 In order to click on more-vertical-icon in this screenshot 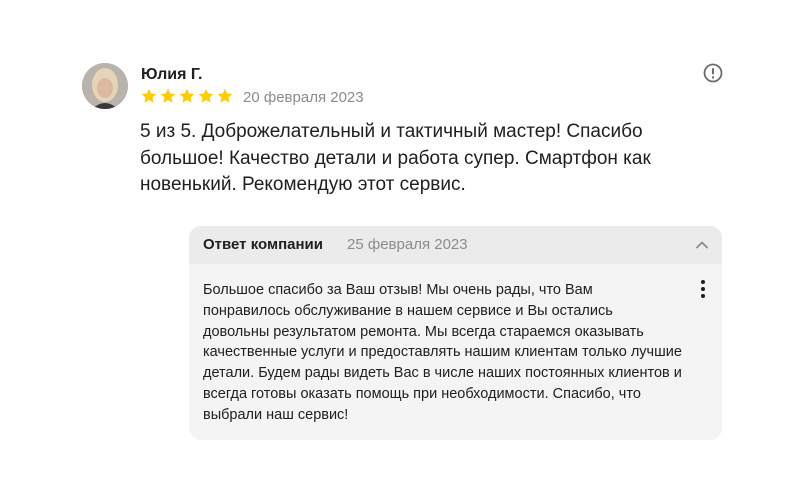, I will do `click(703, 289)`.